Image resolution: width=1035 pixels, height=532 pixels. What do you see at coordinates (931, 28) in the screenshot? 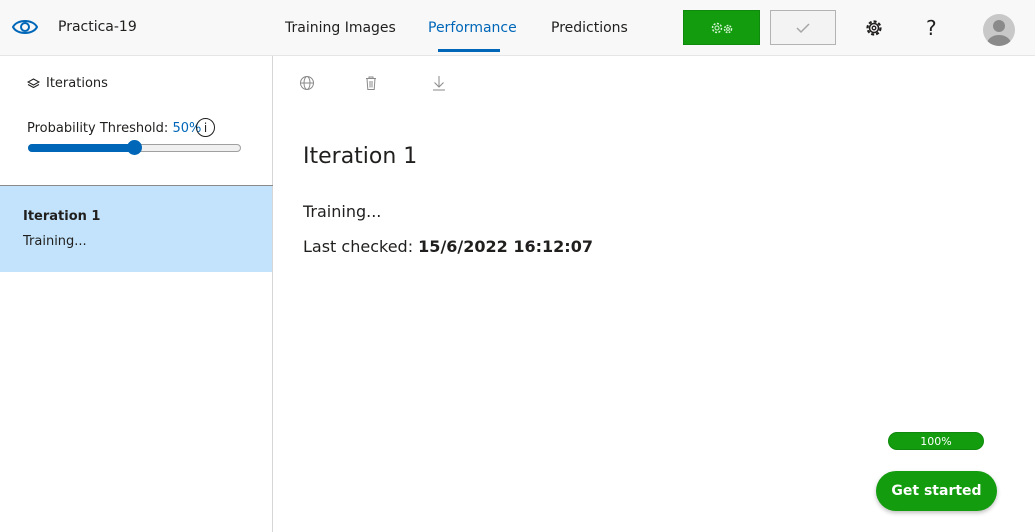
I see `help-button: ?` at bounding box center [931, 28].